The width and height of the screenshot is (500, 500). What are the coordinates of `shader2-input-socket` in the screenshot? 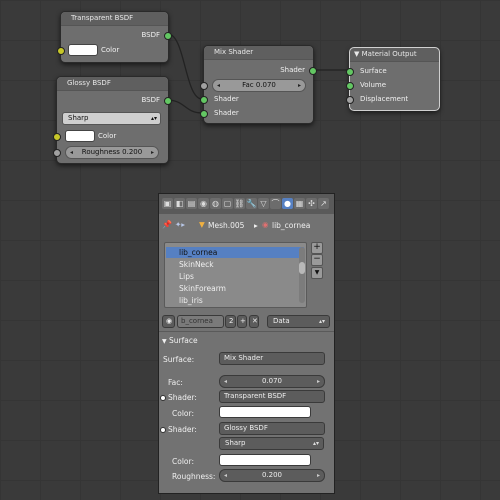 It's located at (204, 114).